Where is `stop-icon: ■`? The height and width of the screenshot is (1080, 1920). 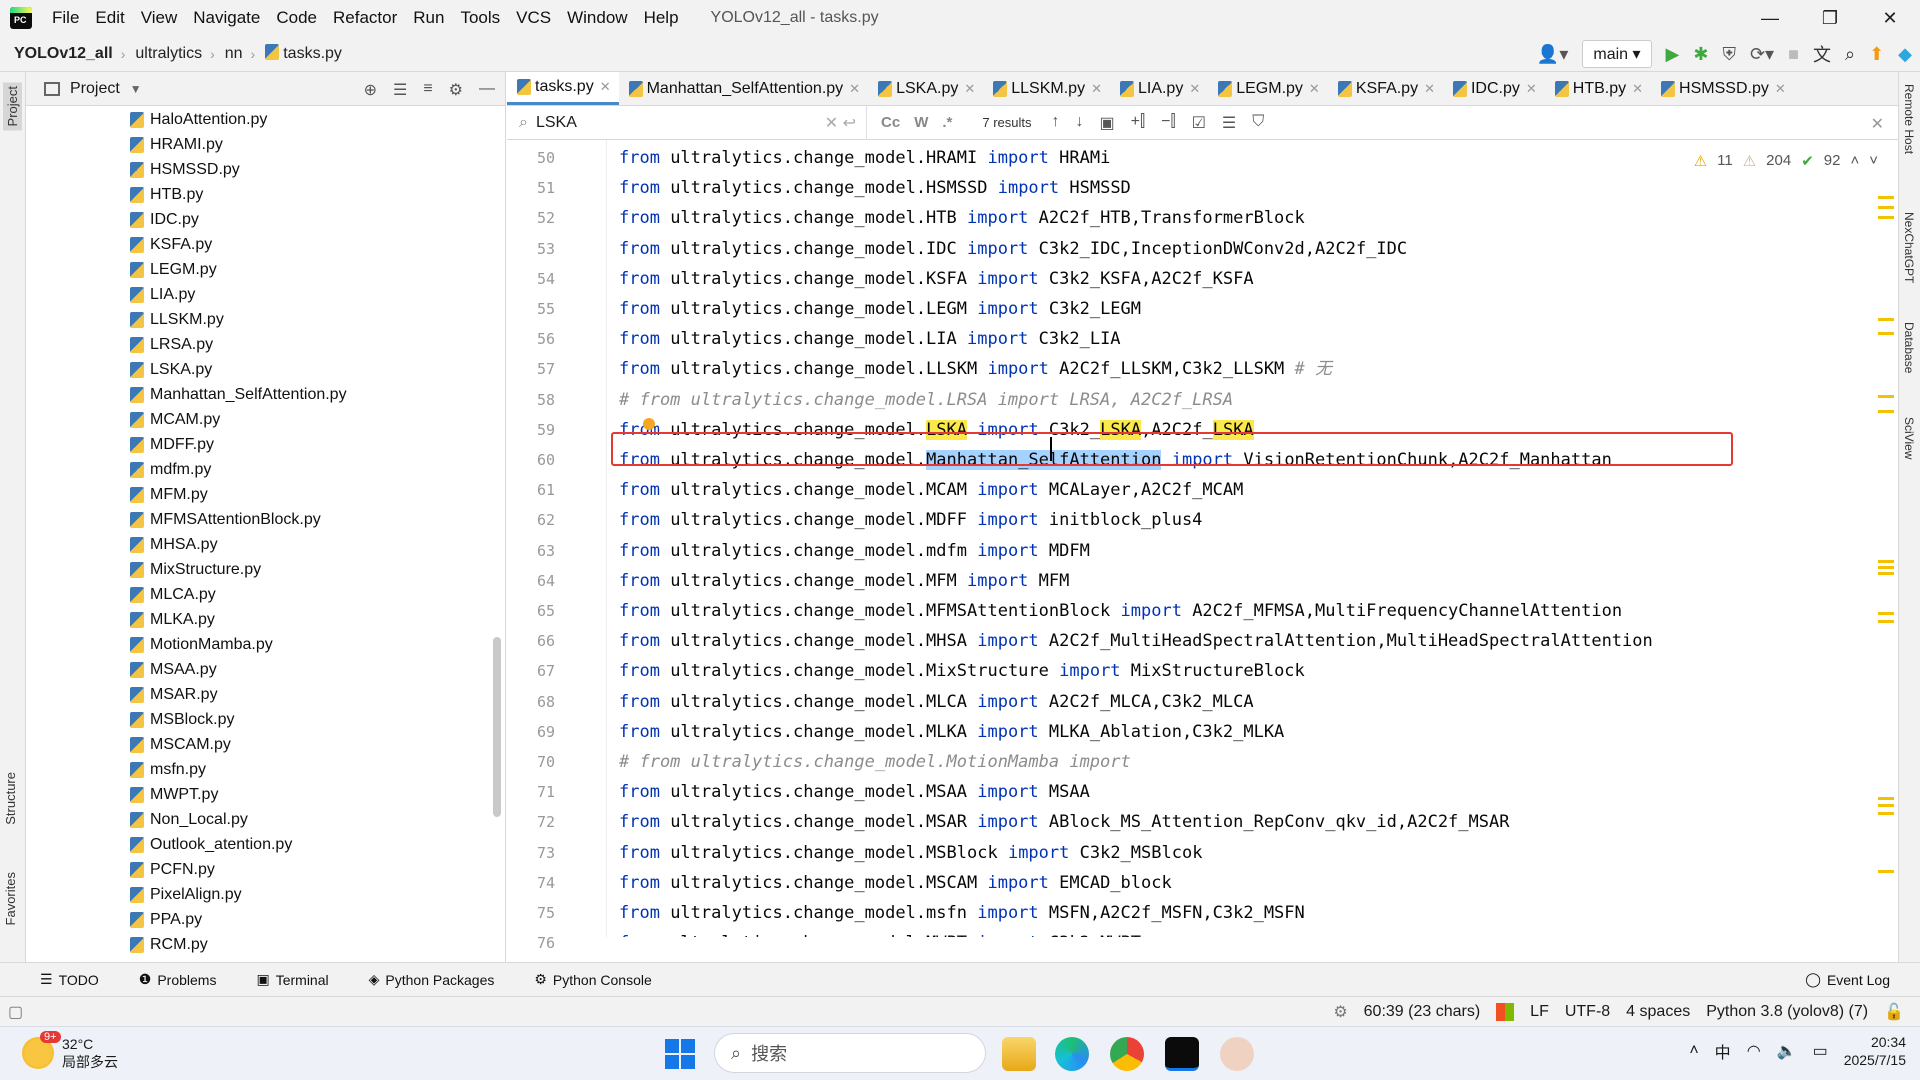 stop-icon: ■ is located at coordinates (1793, 54).